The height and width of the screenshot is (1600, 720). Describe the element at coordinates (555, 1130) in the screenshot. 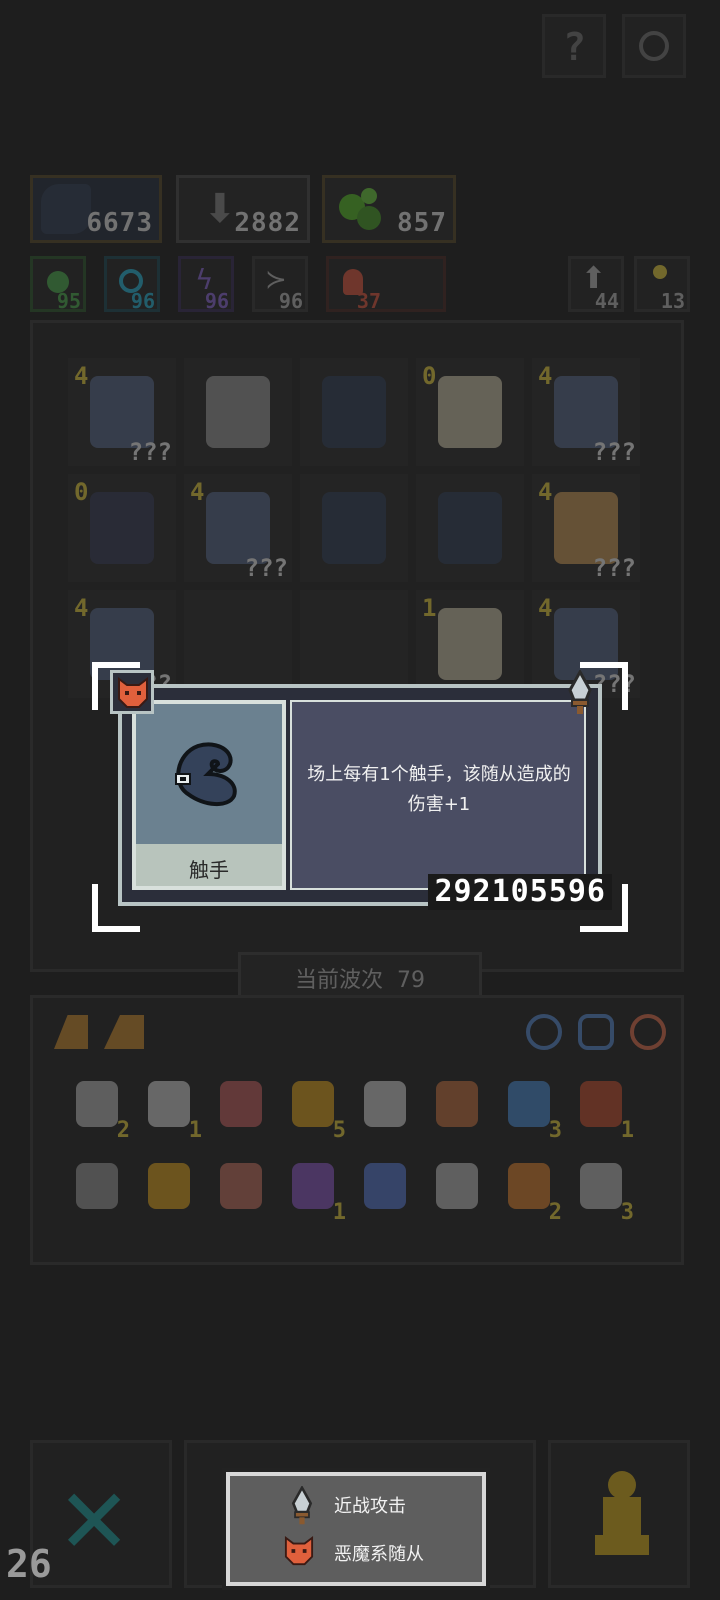

I see `item-count: 3` at that location.